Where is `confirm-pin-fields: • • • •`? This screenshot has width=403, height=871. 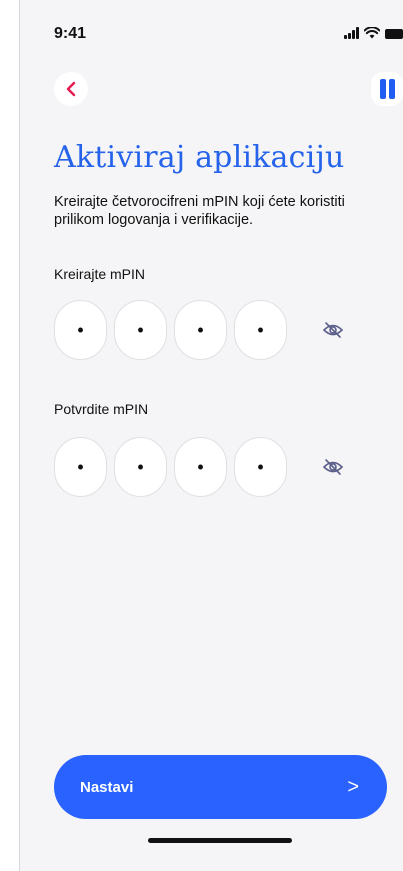 confirm-pin-fields: • • • • is located at coordinates (170, 467).